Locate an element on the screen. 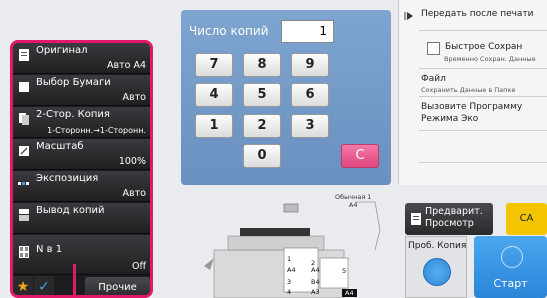 The width and height of the screenshot is (547, 298). quick-save-label: Быстрое Сохран is located at coordinates (483, 47).